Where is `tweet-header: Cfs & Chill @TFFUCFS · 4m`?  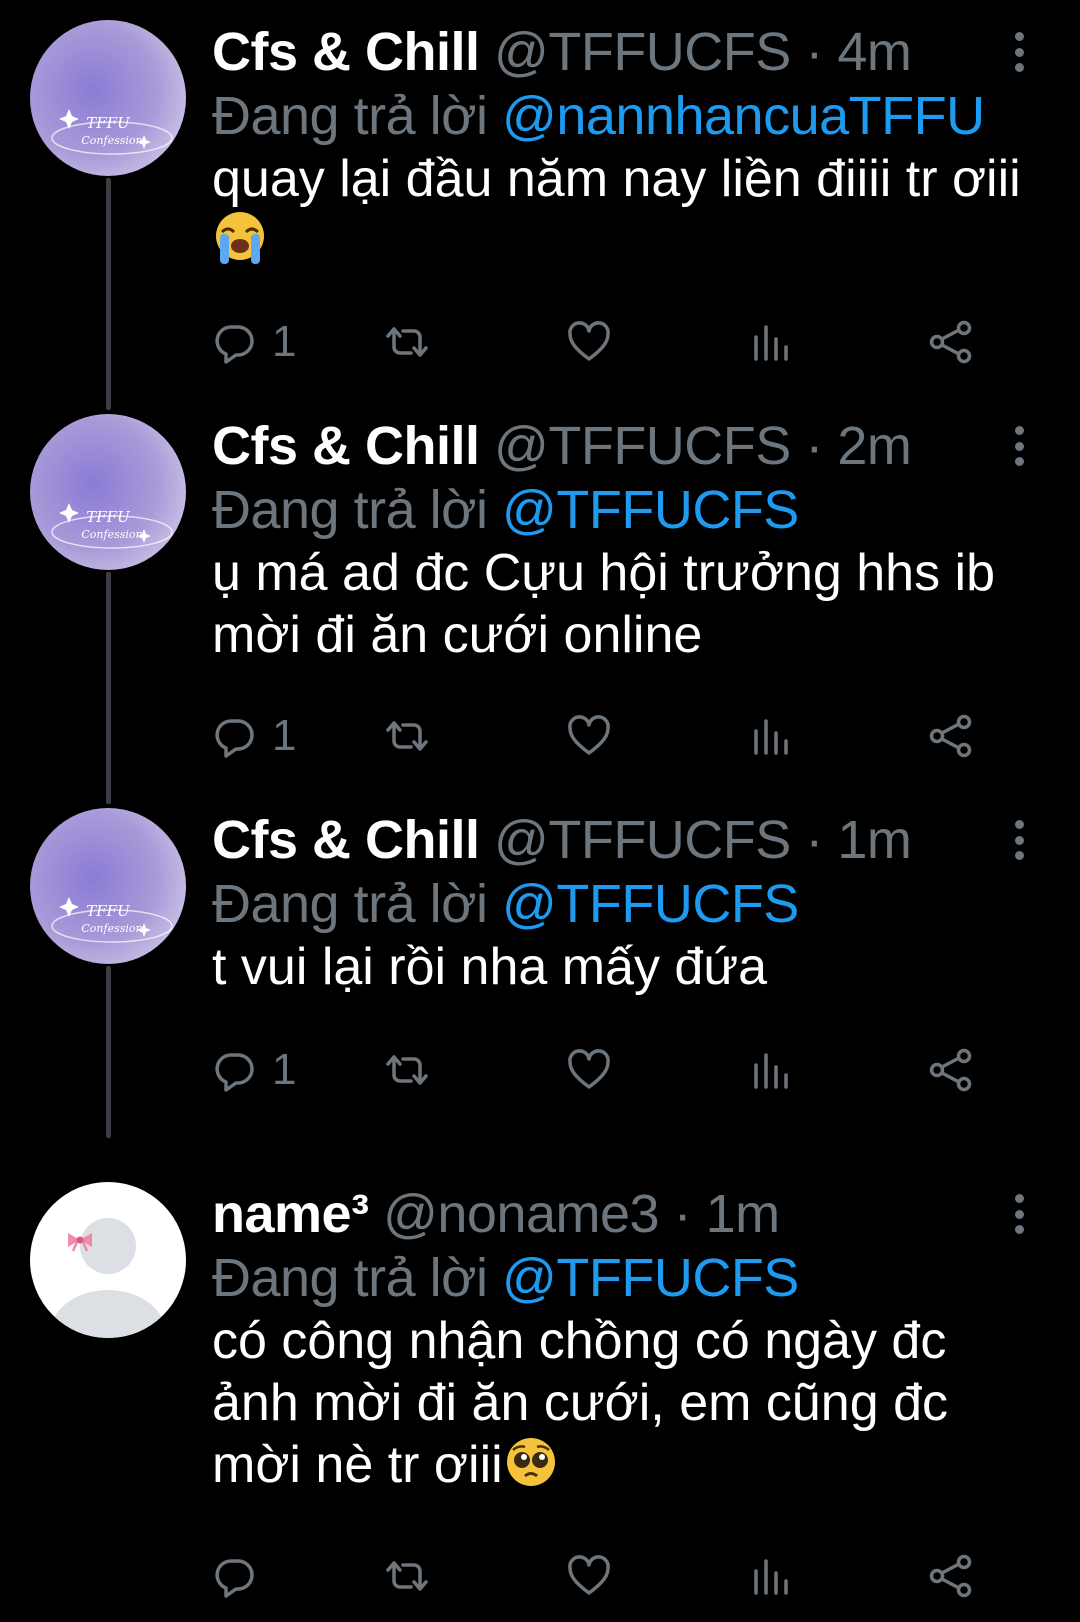 tweet-header: Cfs & Chill @TFFUCFS · 4m is located at coordinates (646, 52).